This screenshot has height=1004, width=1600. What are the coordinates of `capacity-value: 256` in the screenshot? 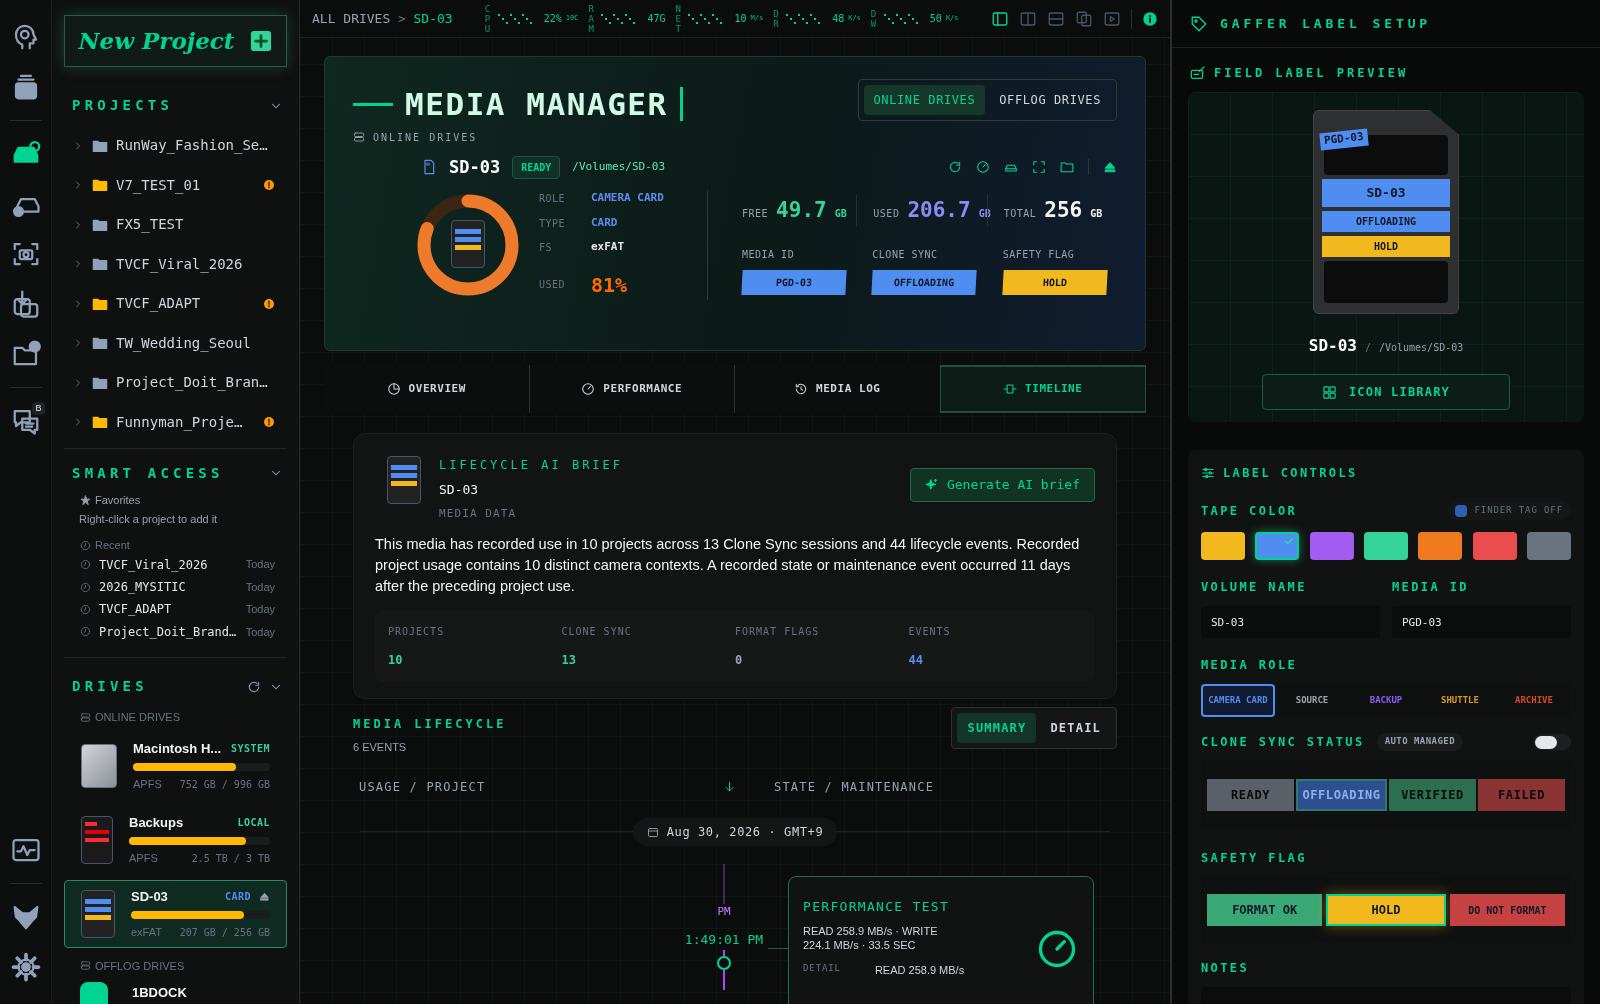 It's located at (1063, 211).